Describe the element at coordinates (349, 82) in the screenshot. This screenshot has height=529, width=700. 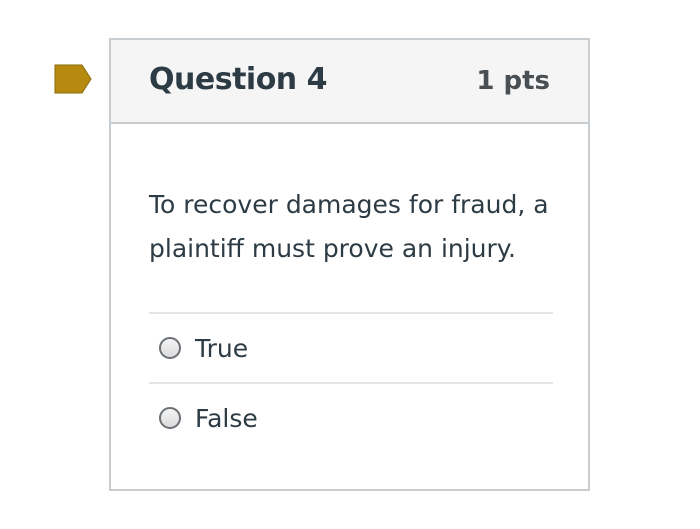
I see `question-header: Question 4 1 pts` at that location.